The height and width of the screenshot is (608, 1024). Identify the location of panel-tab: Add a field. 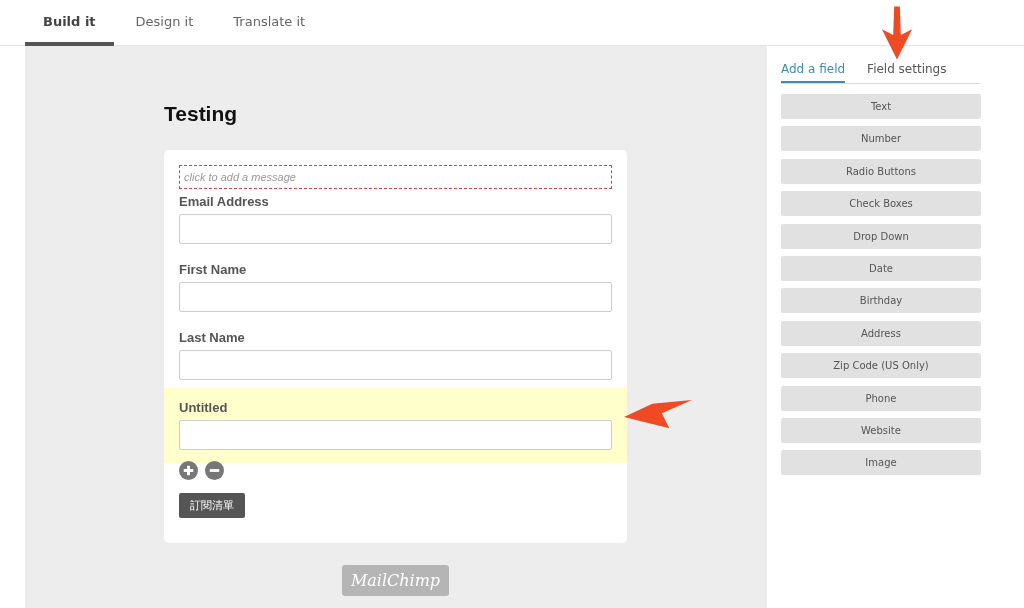
(813, 70).